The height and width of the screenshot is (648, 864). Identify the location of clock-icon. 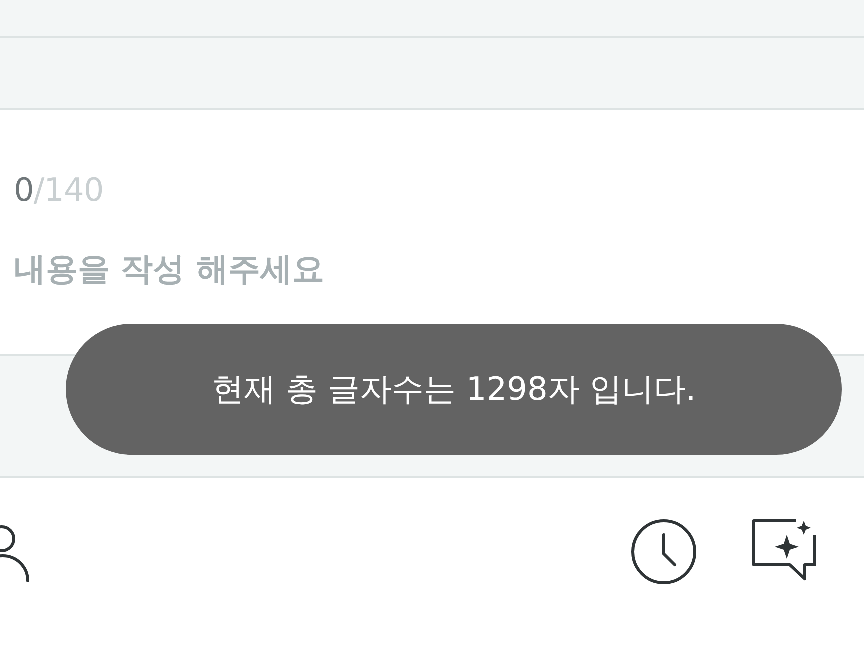
(664, 552).